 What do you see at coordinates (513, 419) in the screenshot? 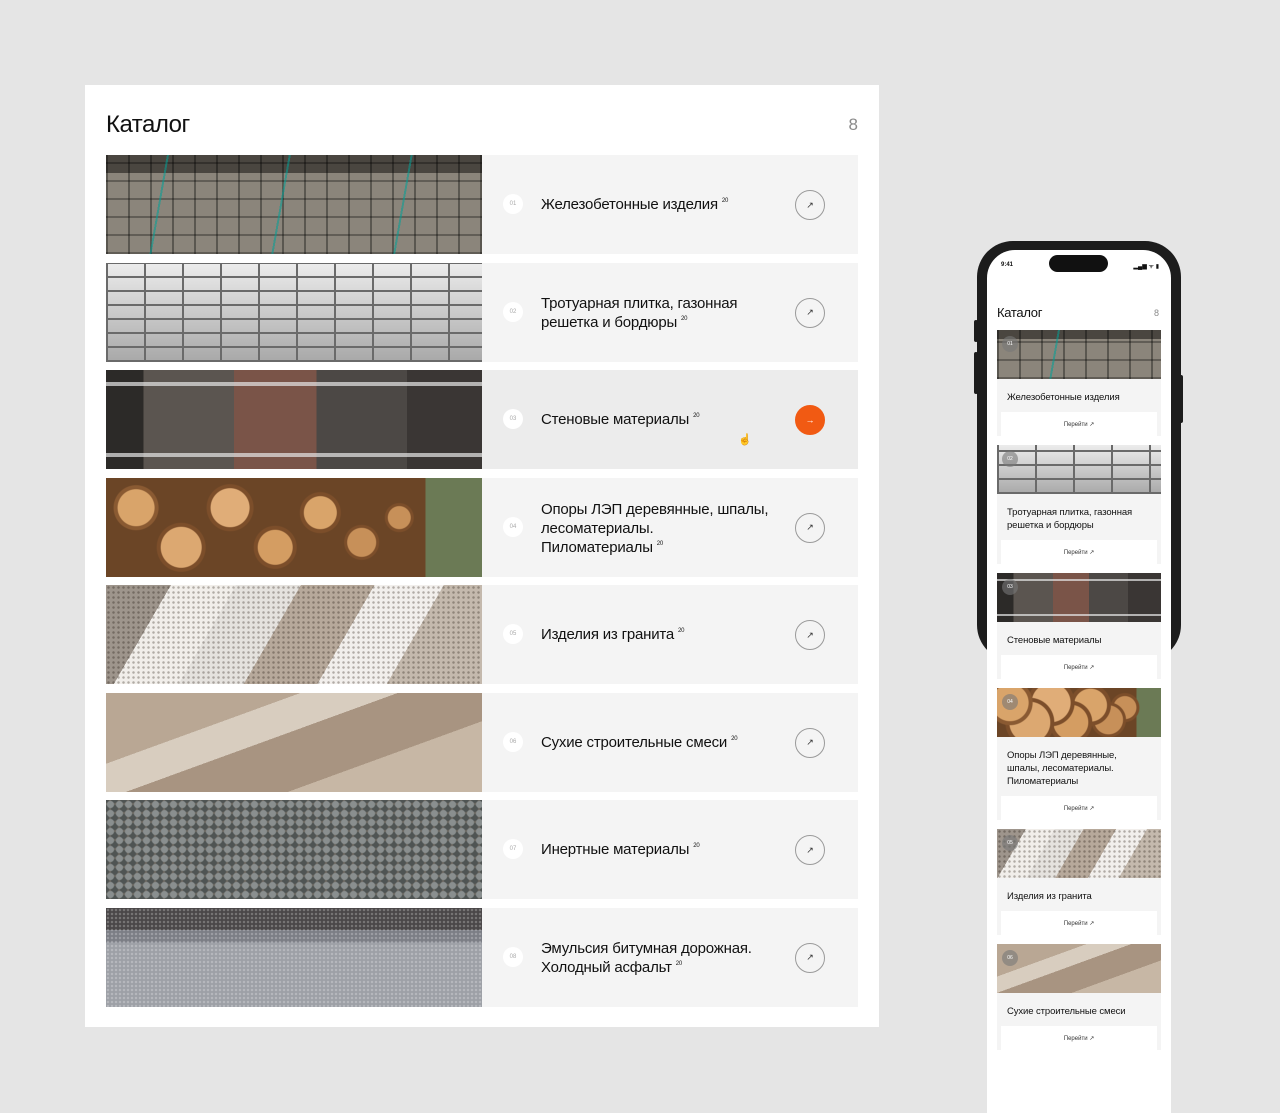
I see `row-number-badge: 03` at bounding box center [513, 419].